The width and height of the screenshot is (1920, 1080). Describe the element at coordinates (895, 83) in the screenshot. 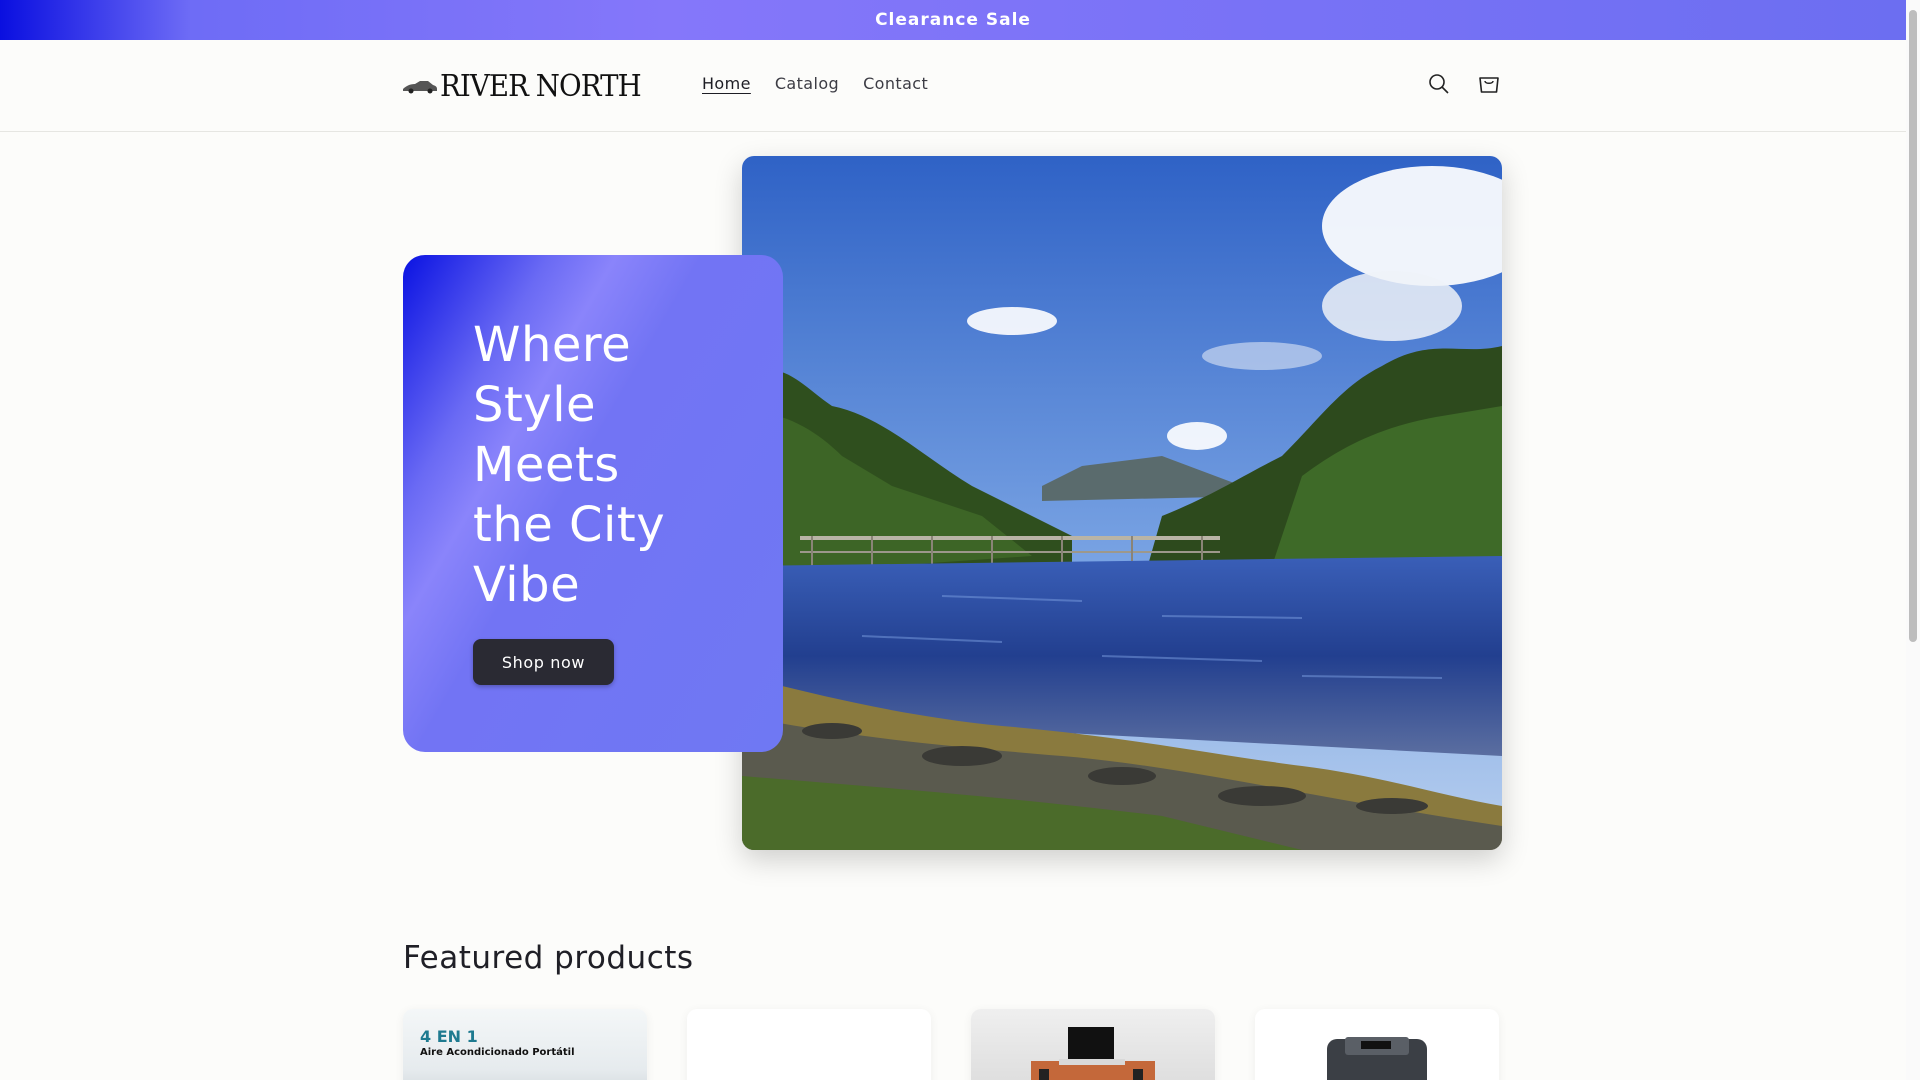

I see `nav-contact: Contact` at that location.